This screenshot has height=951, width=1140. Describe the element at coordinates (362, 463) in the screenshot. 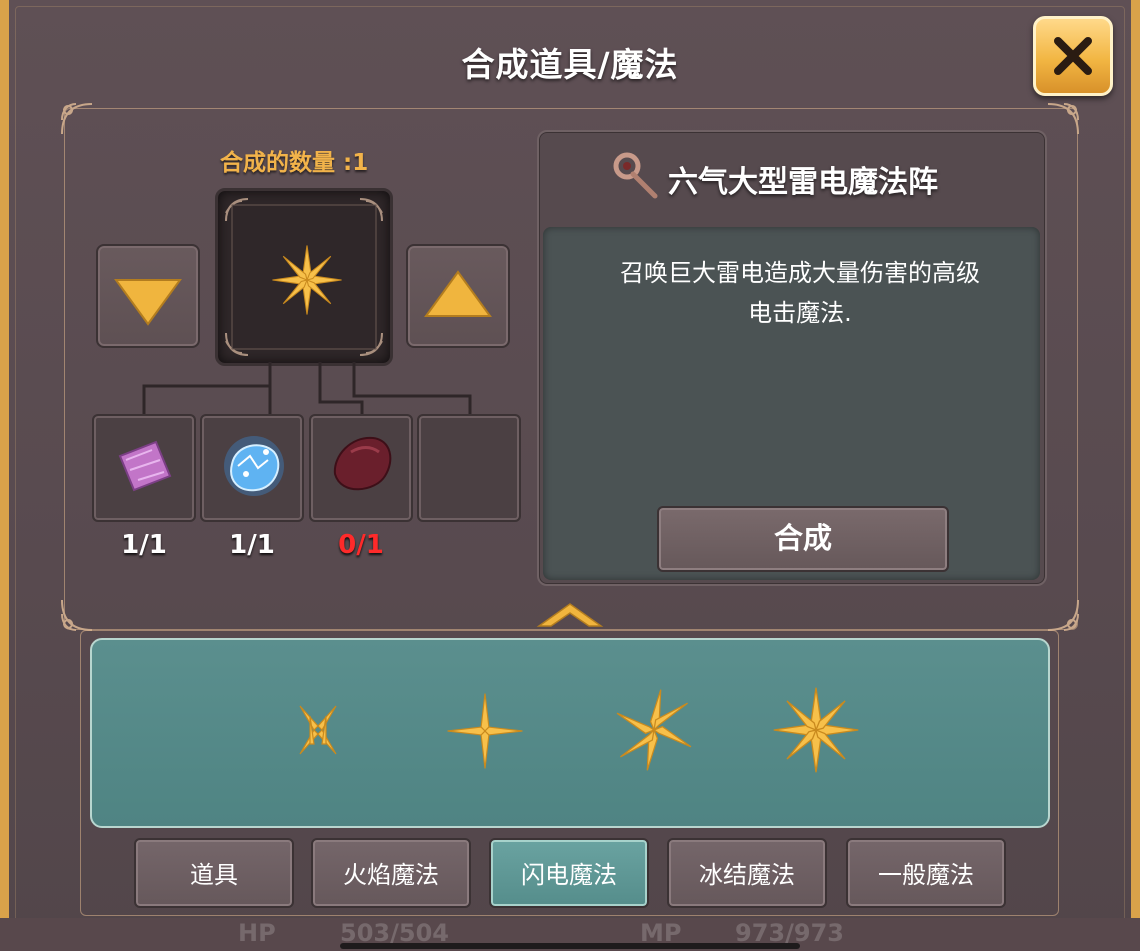

I see `dark-red-ore-icon` at that location.